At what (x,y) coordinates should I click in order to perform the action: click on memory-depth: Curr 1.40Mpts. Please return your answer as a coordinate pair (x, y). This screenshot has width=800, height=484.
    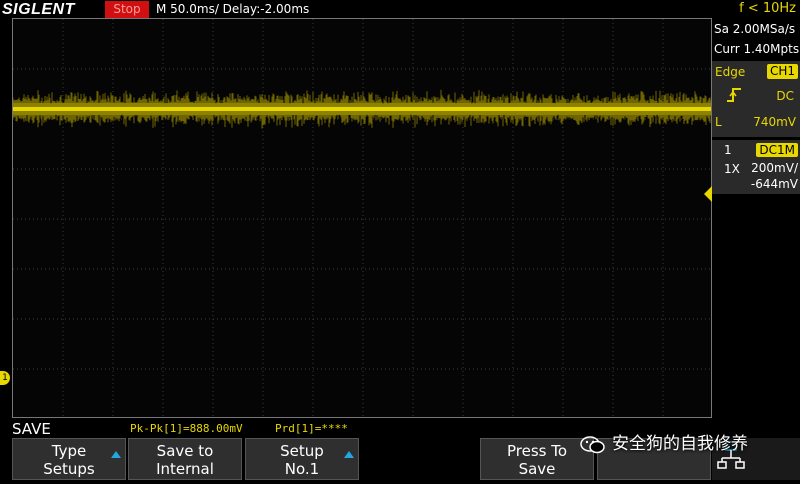
    Looking at the image, I should click on (757, 49).